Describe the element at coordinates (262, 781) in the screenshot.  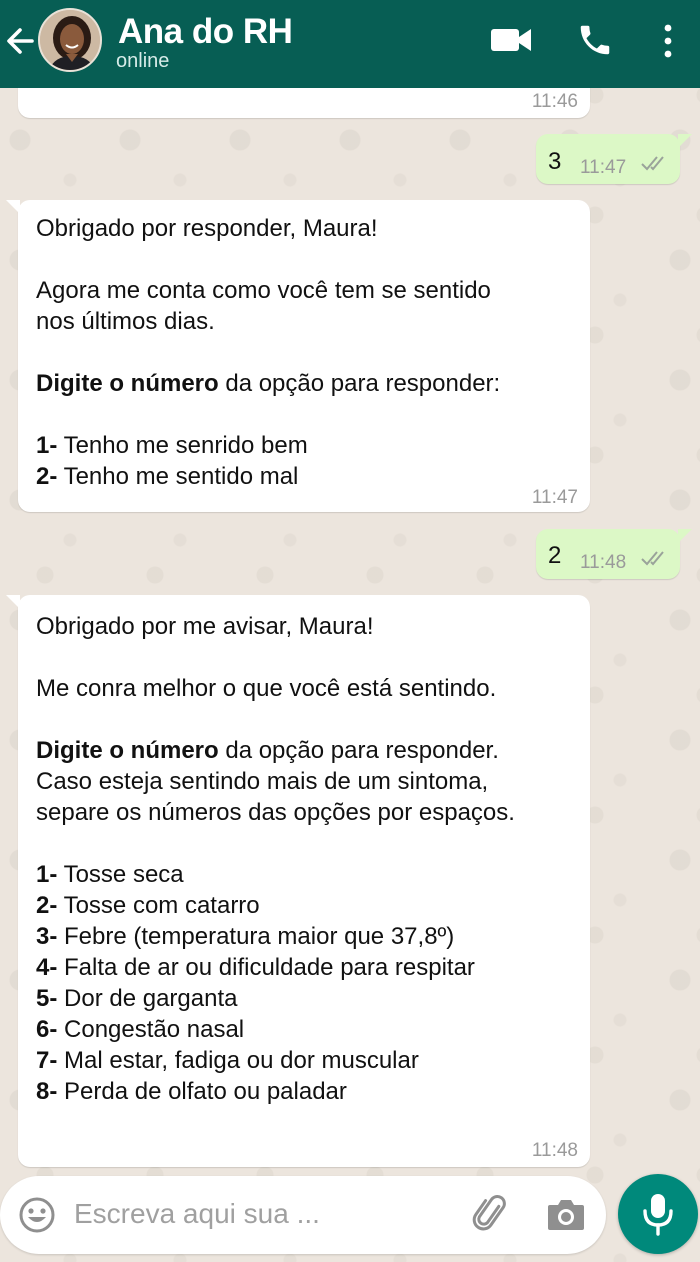
I see `message-line: Caso esteja sentindo mais de um sintoma,` at that location.